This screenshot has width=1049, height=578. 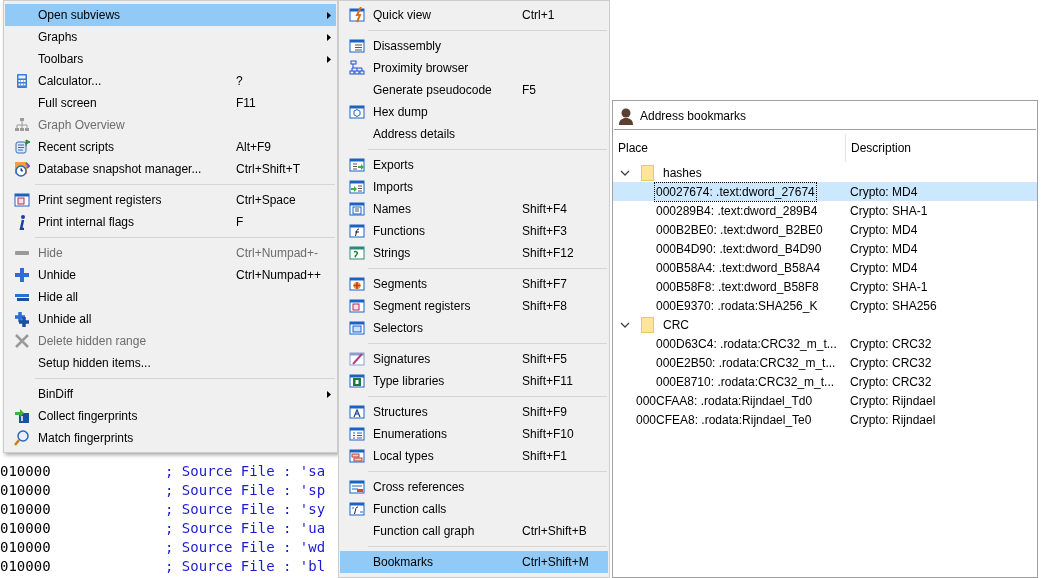 What do you see at coordinates (474, 381) in the screenshot?
I see `menu-item: Type libraries Shift+F11` at bounding box center [474, 381].